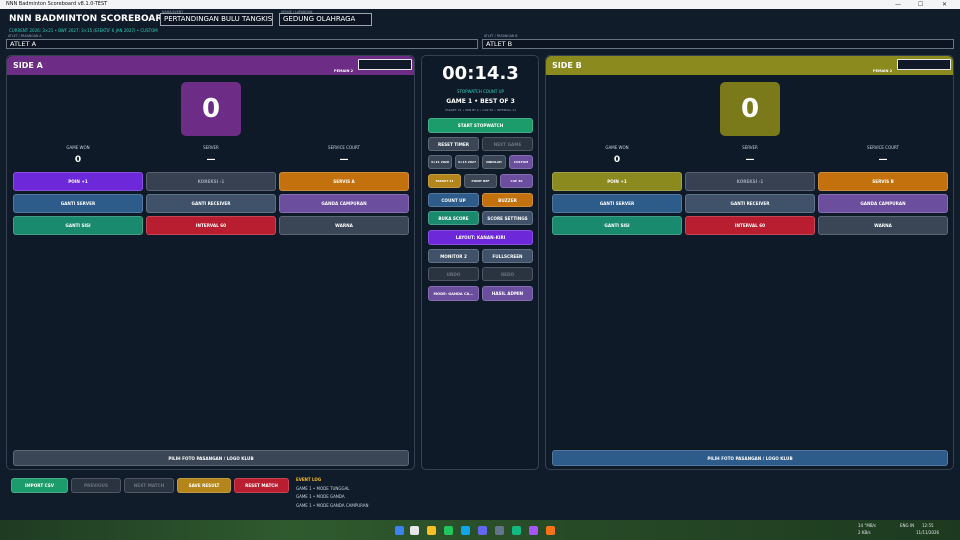 This screenshot has height=540, width=960. I want to click on clock-time: 12:55, so click(928, 525).